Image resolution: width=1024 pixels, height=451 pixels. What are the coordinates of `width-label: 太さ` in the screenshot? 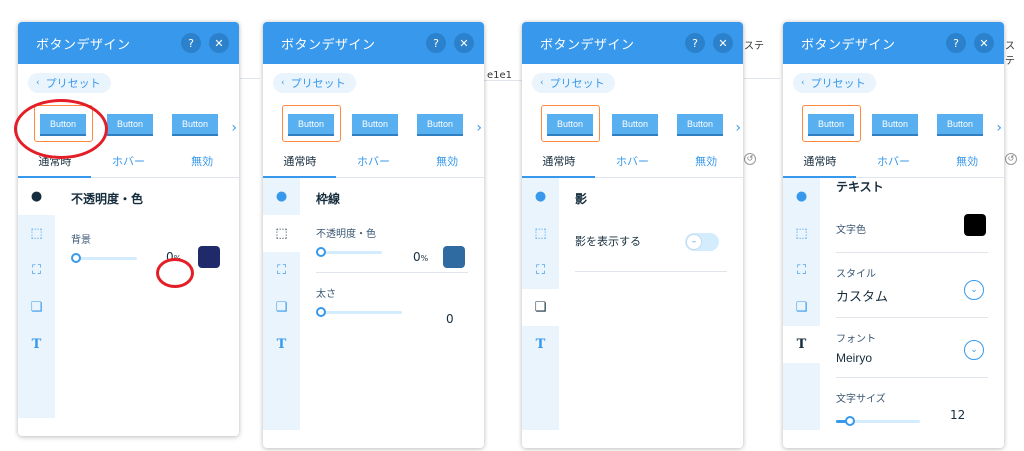 It's located at (326, 294).